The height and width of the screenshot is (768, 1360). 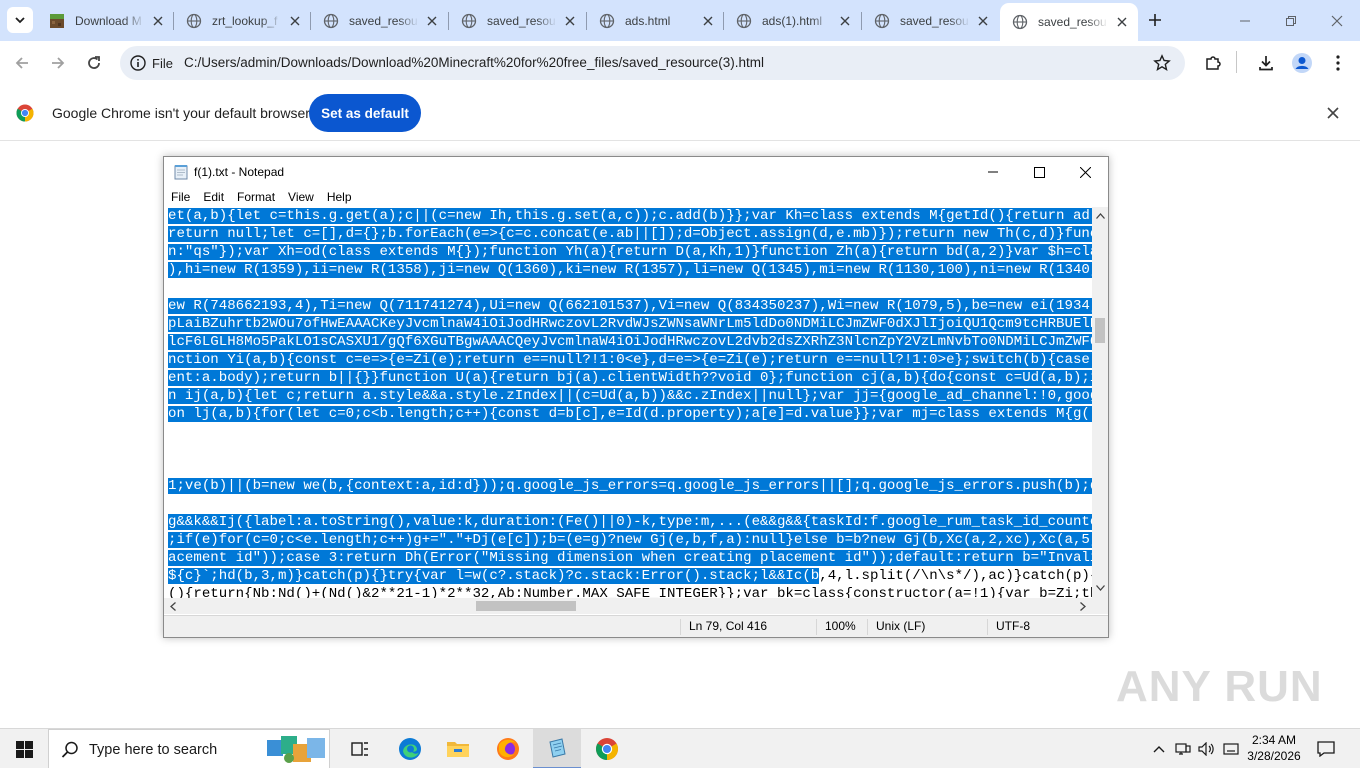 I want to click on notification-icon, so click(x=1326, y=749).